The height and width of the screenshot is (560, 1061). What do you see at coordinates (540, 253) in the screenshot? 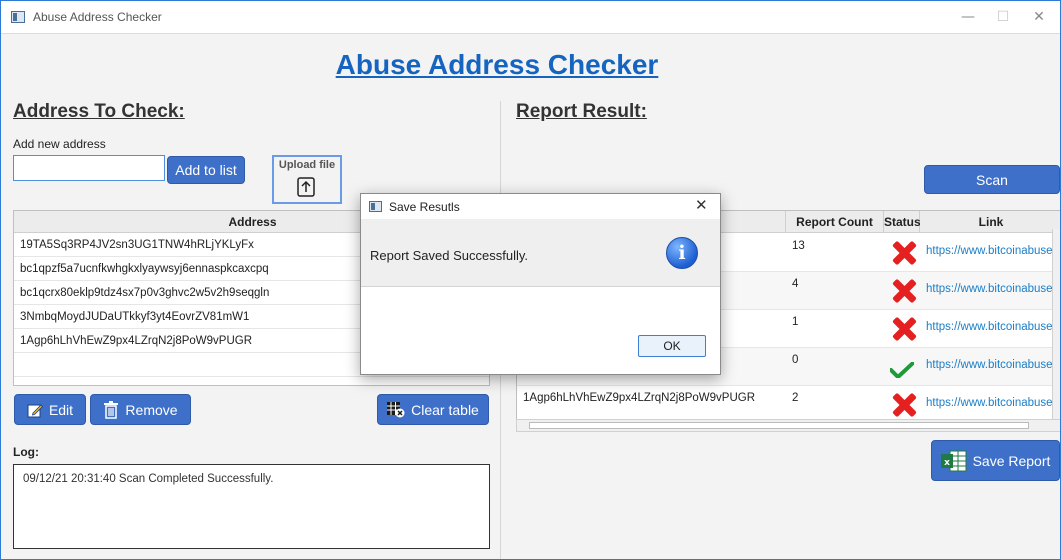
I see `dialog-message-area: Report Saved Successfully. i` at bounding box center [540, 253].